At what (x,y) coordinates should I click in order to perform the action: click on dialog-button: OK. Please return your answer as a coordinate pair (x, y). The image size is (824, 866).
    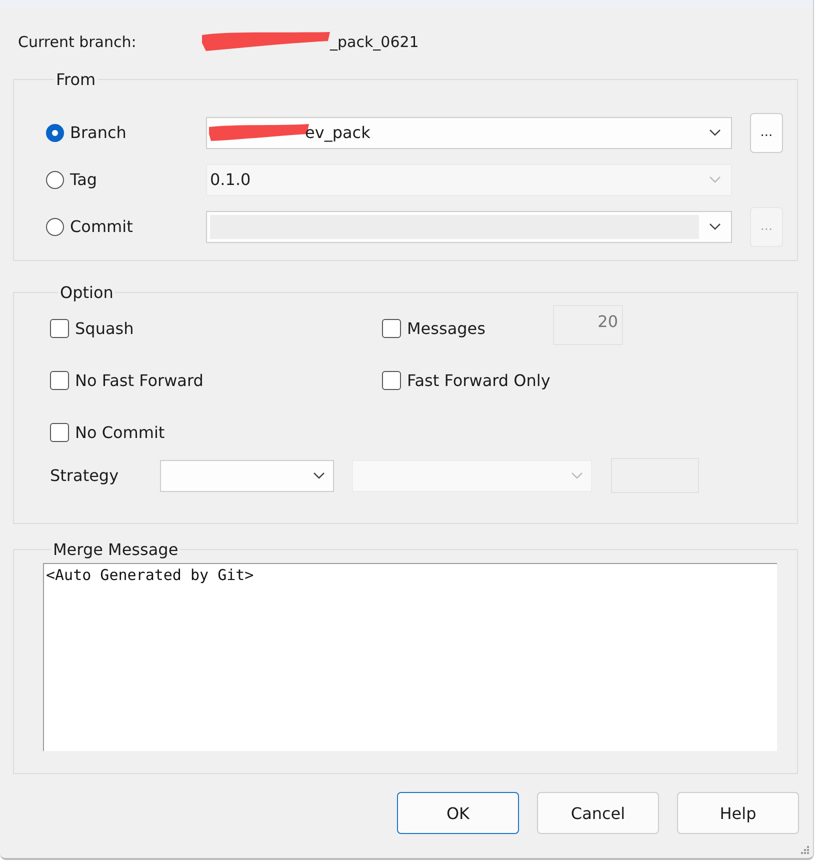
    Looking at the image, I should click on (458, 813).